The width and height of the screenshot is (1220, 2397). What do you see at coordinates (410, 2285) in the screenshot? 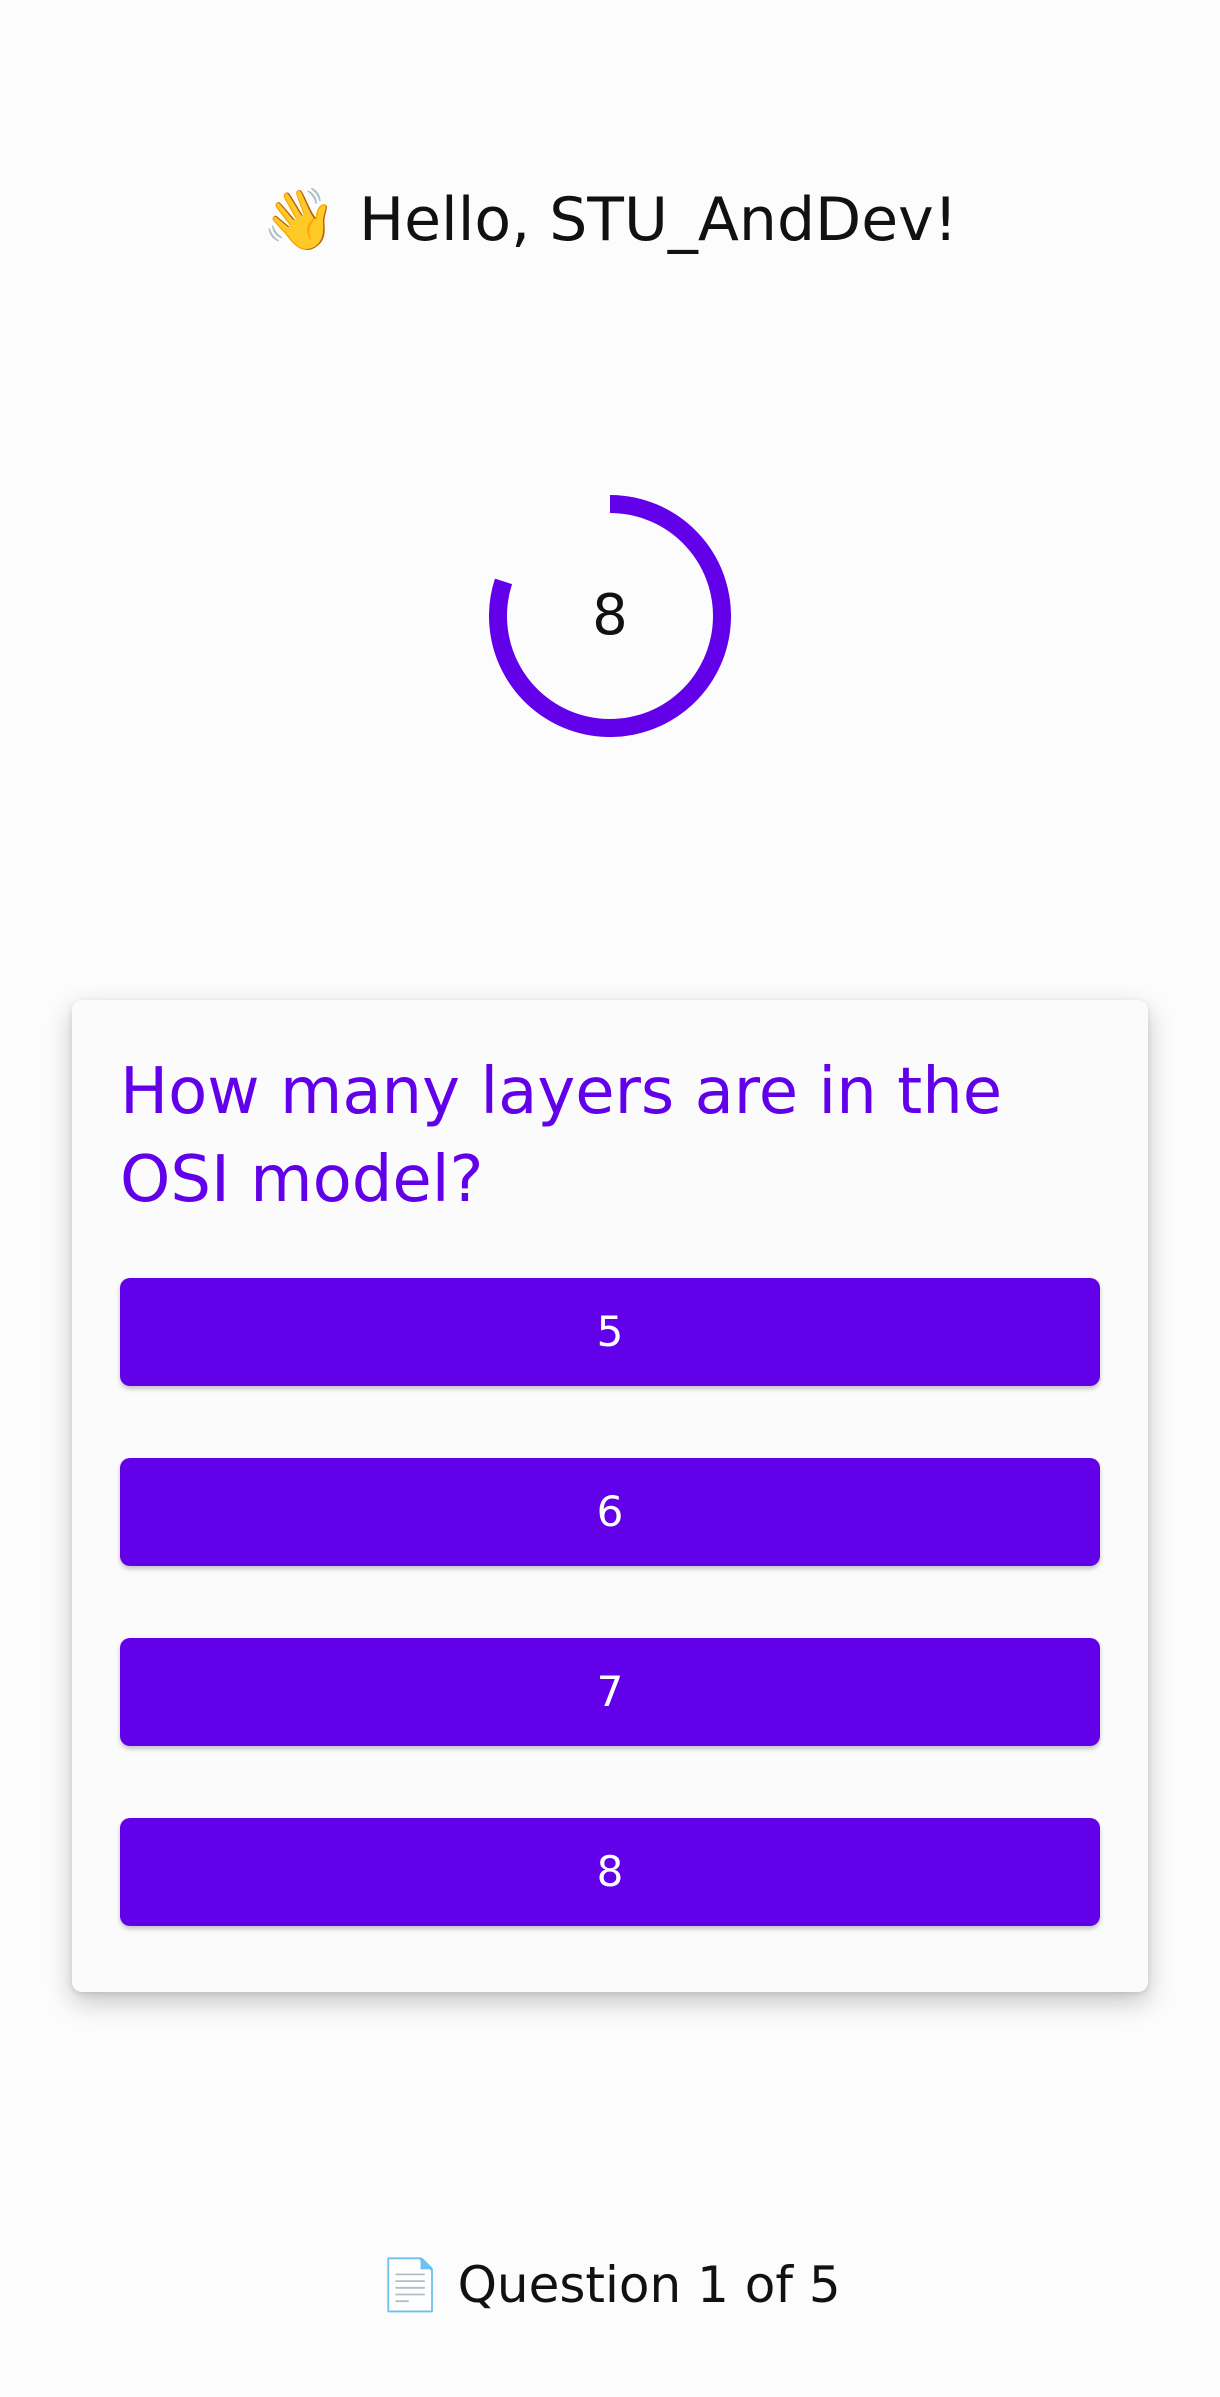
I see `document-icon: 📄` at bounding box center [410, 2285].